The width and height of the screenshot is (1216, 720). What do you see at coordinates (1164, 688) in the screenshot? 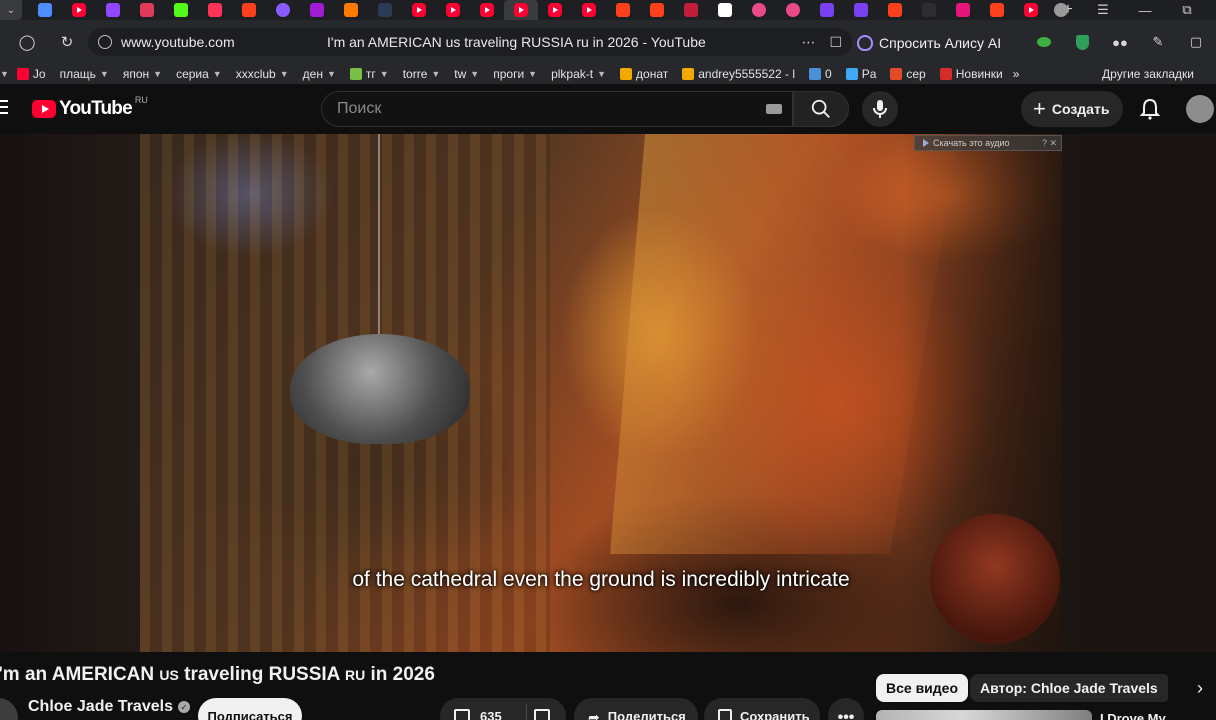
I see `chip-next-partial` at bounding box center [1164, 688].